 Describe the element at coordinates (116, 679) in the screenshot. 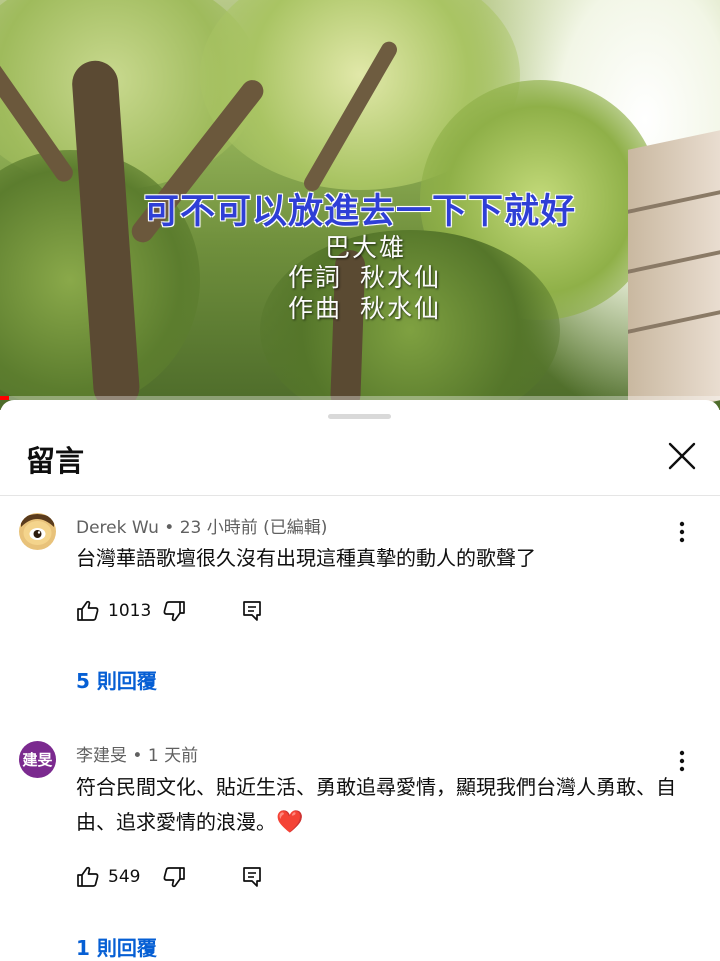

I see `view-replies-link: 5 則回覆` at that location.